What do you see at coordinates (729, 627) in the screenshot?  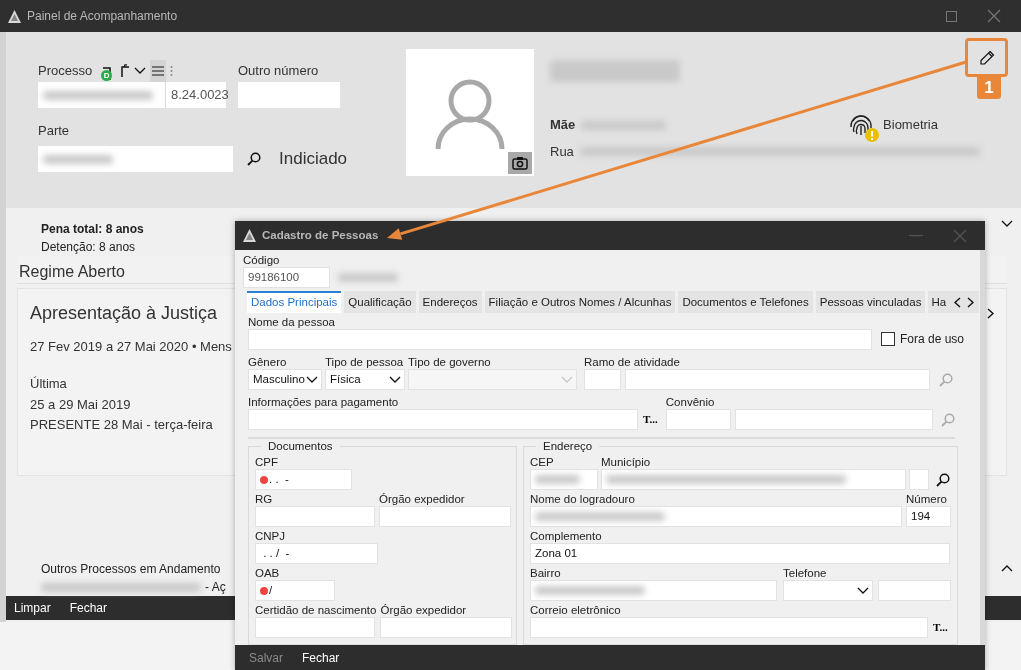 I see `email-field` at bounding box center [729, 627].